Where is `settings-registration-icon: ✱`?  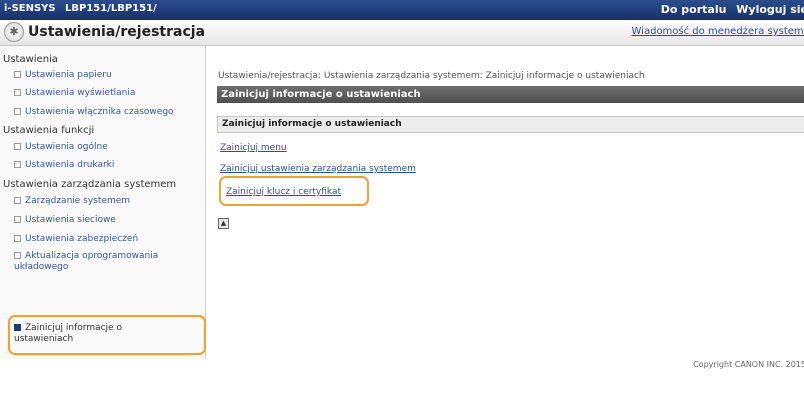
settings-registration-icon: ✱ is located at coordinates (14, 32).